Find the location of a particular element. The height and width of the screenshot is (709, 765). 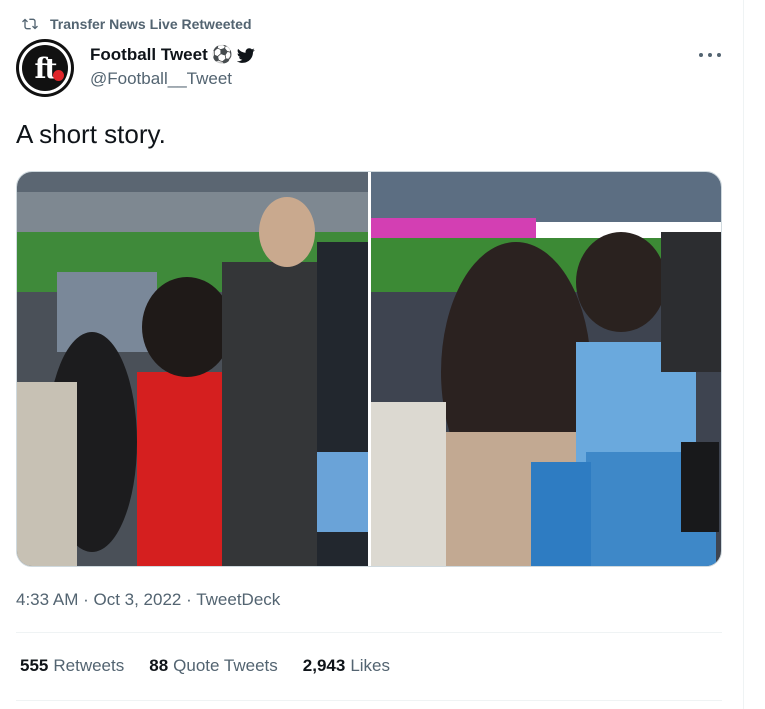

avatar-logo: ft is located at coordinates (46, 68).